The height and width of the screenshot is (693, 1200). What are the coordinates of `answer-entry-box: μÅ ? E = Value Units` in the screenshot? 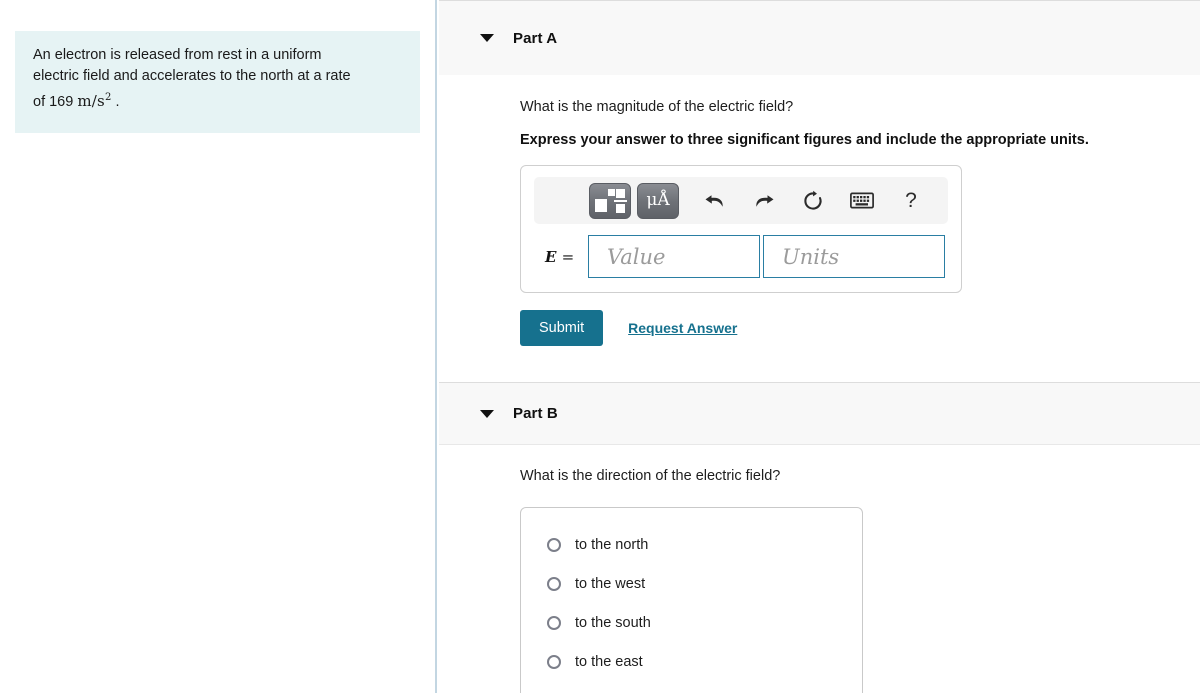 It's located at (741, 229).